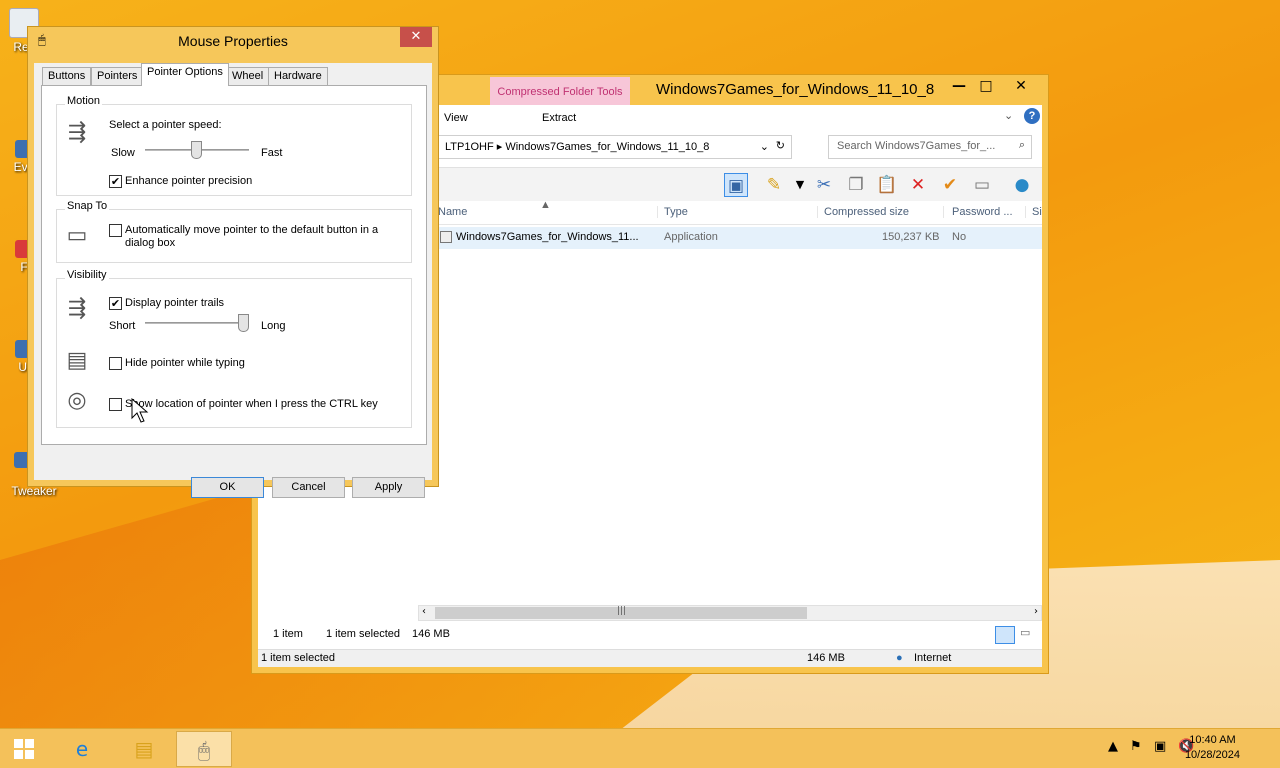  I want to click on copy-icon: ❐, so click(856, 185).